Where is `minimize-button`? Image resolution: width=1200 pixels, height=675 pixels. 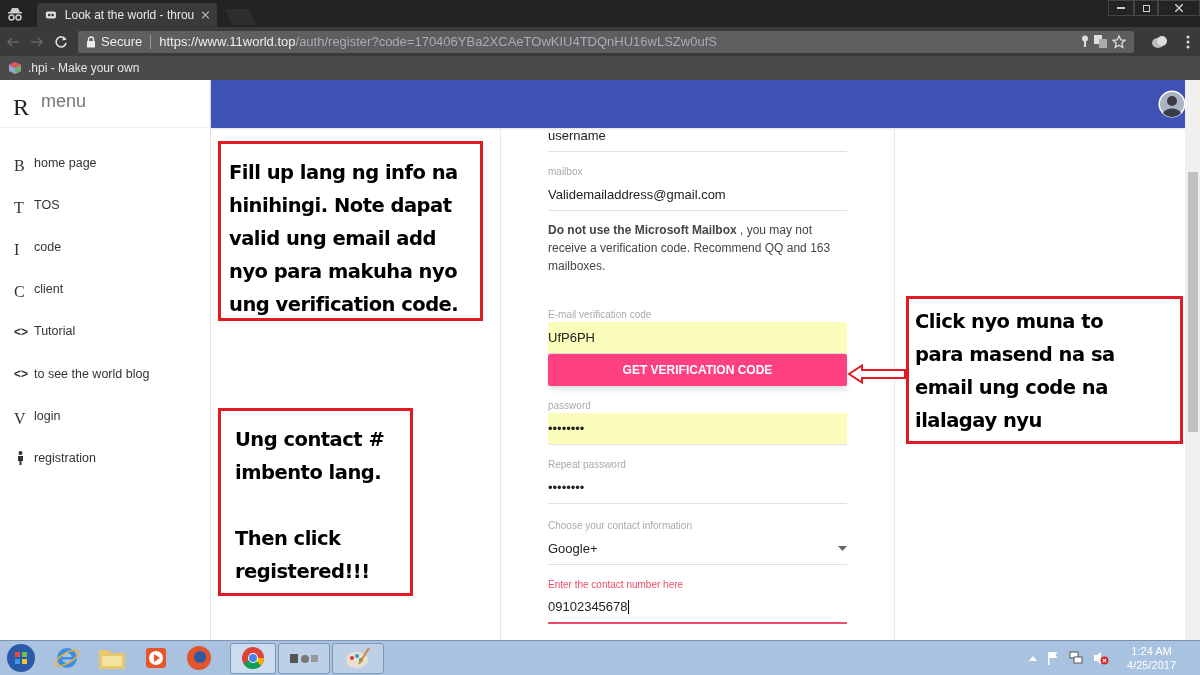
minimize-button is located at coordinates (1121, 8).